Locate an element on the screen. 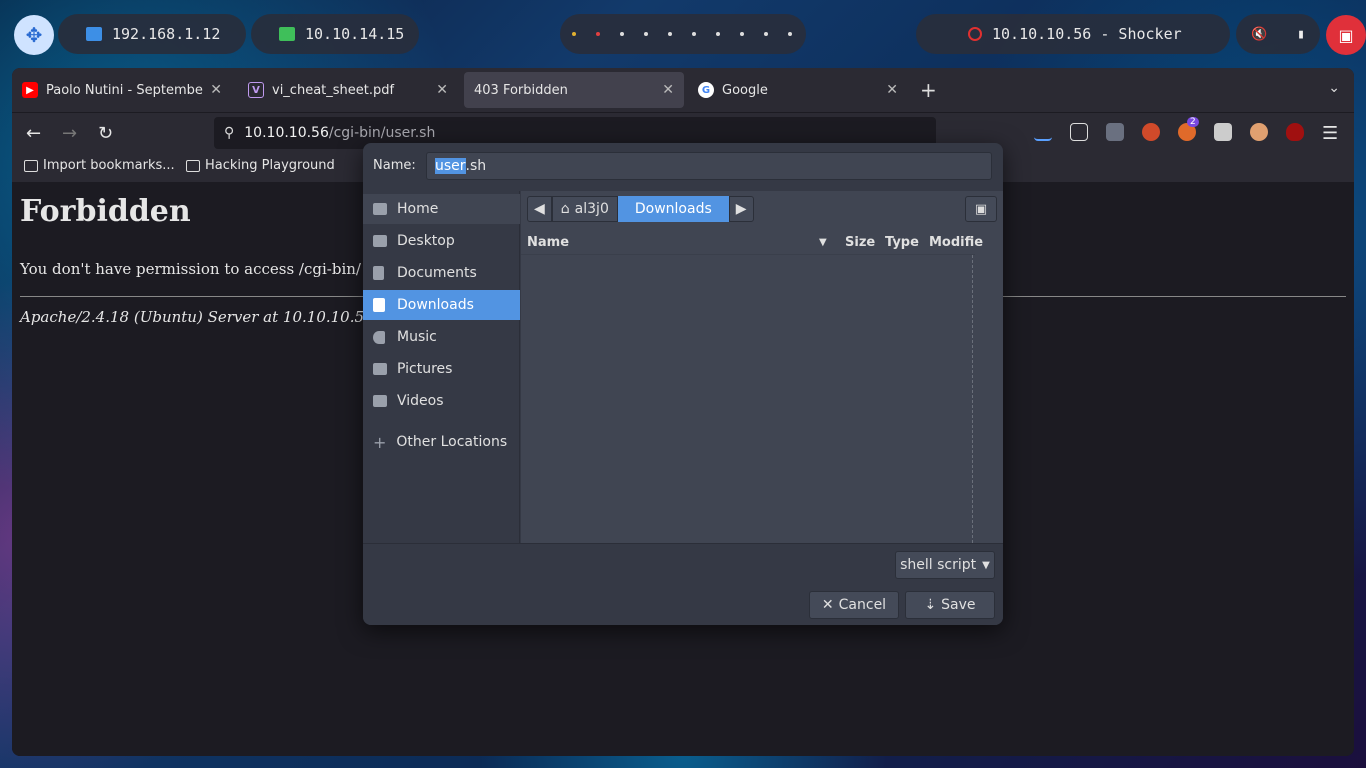 The width and height of the screenshot is (1366, 768). google-icon: G is located at coordinates (706, 90).